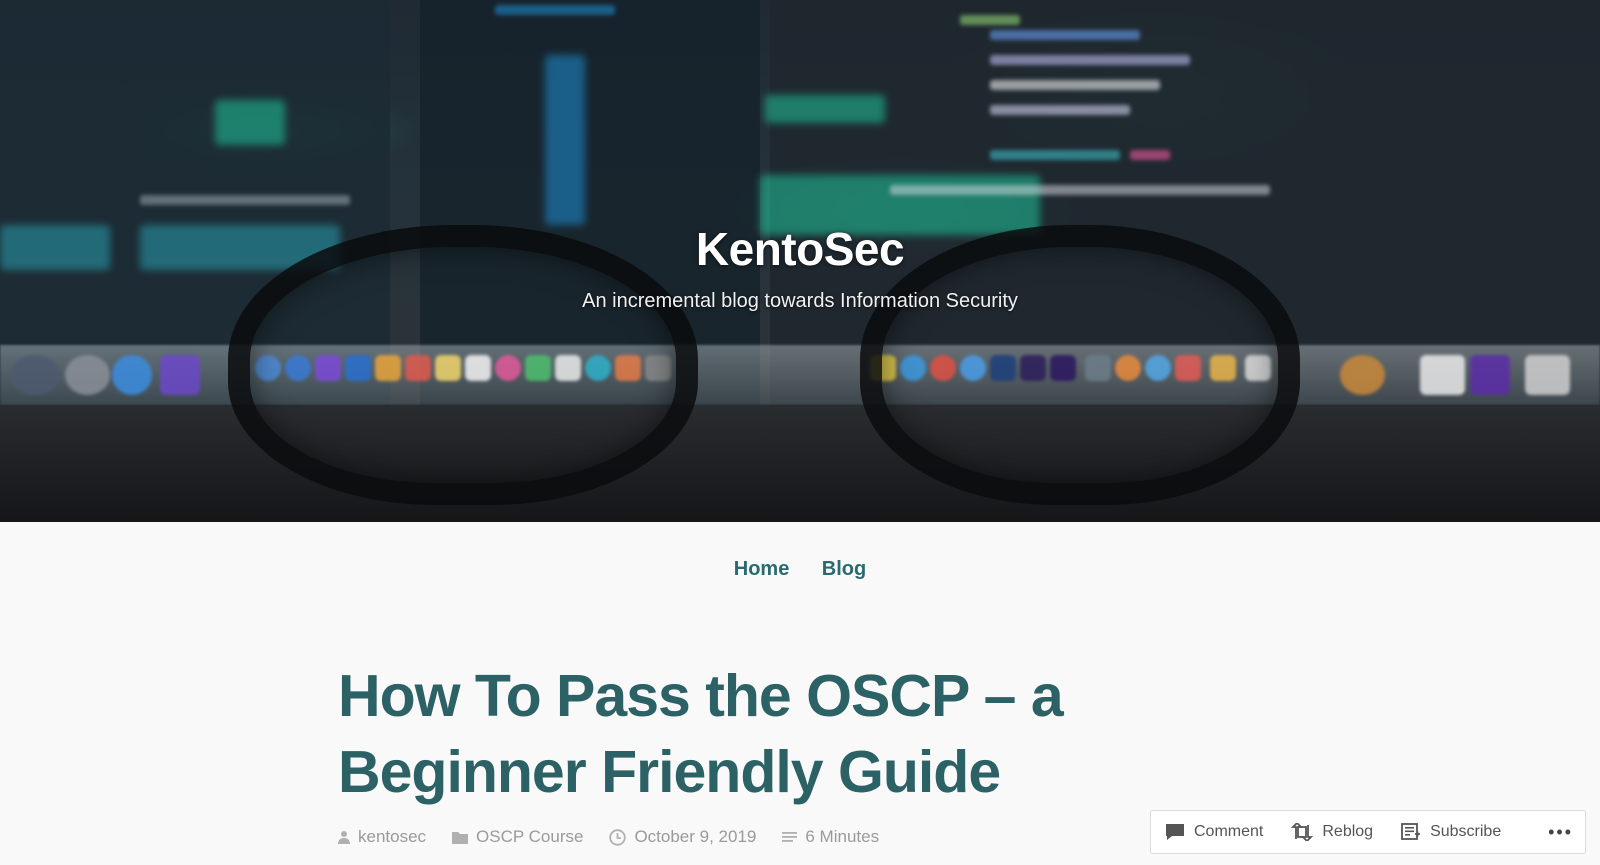  What do you see at coordinates (530, 836) in the screenshot?
I see `post-category-name: OSCP Course` at bounding box center [530, 836].